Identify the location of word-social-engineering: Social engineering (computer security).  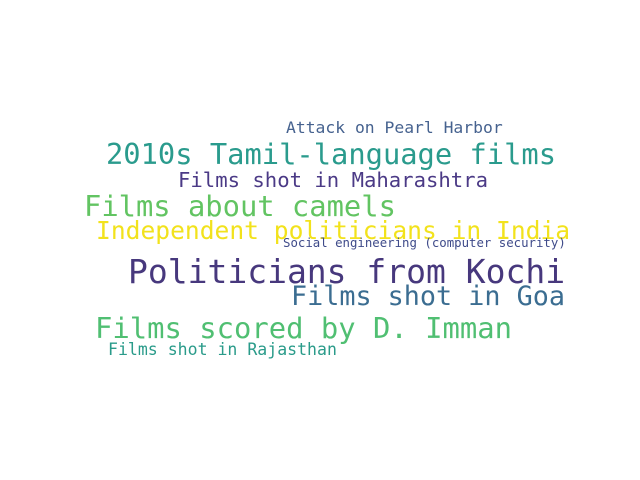
(424, 243).